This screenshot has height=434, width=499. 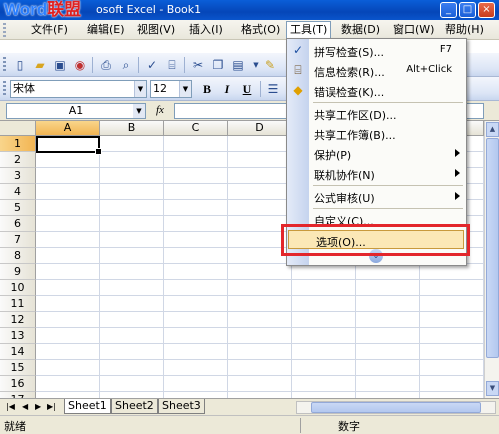 I want to click on format-painter-icon: ✎, so click(x=270, y=65).